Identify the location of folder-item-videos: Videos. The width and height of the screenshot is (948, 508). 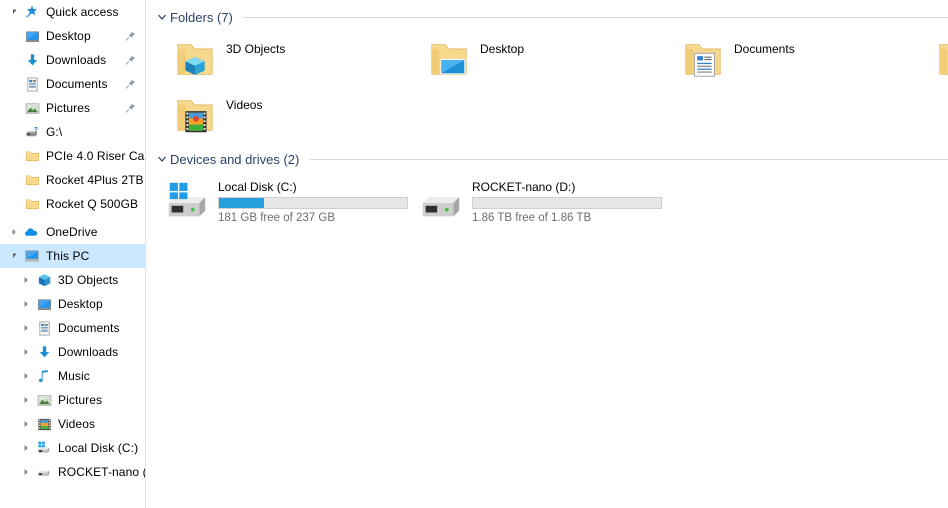
(217, 118).